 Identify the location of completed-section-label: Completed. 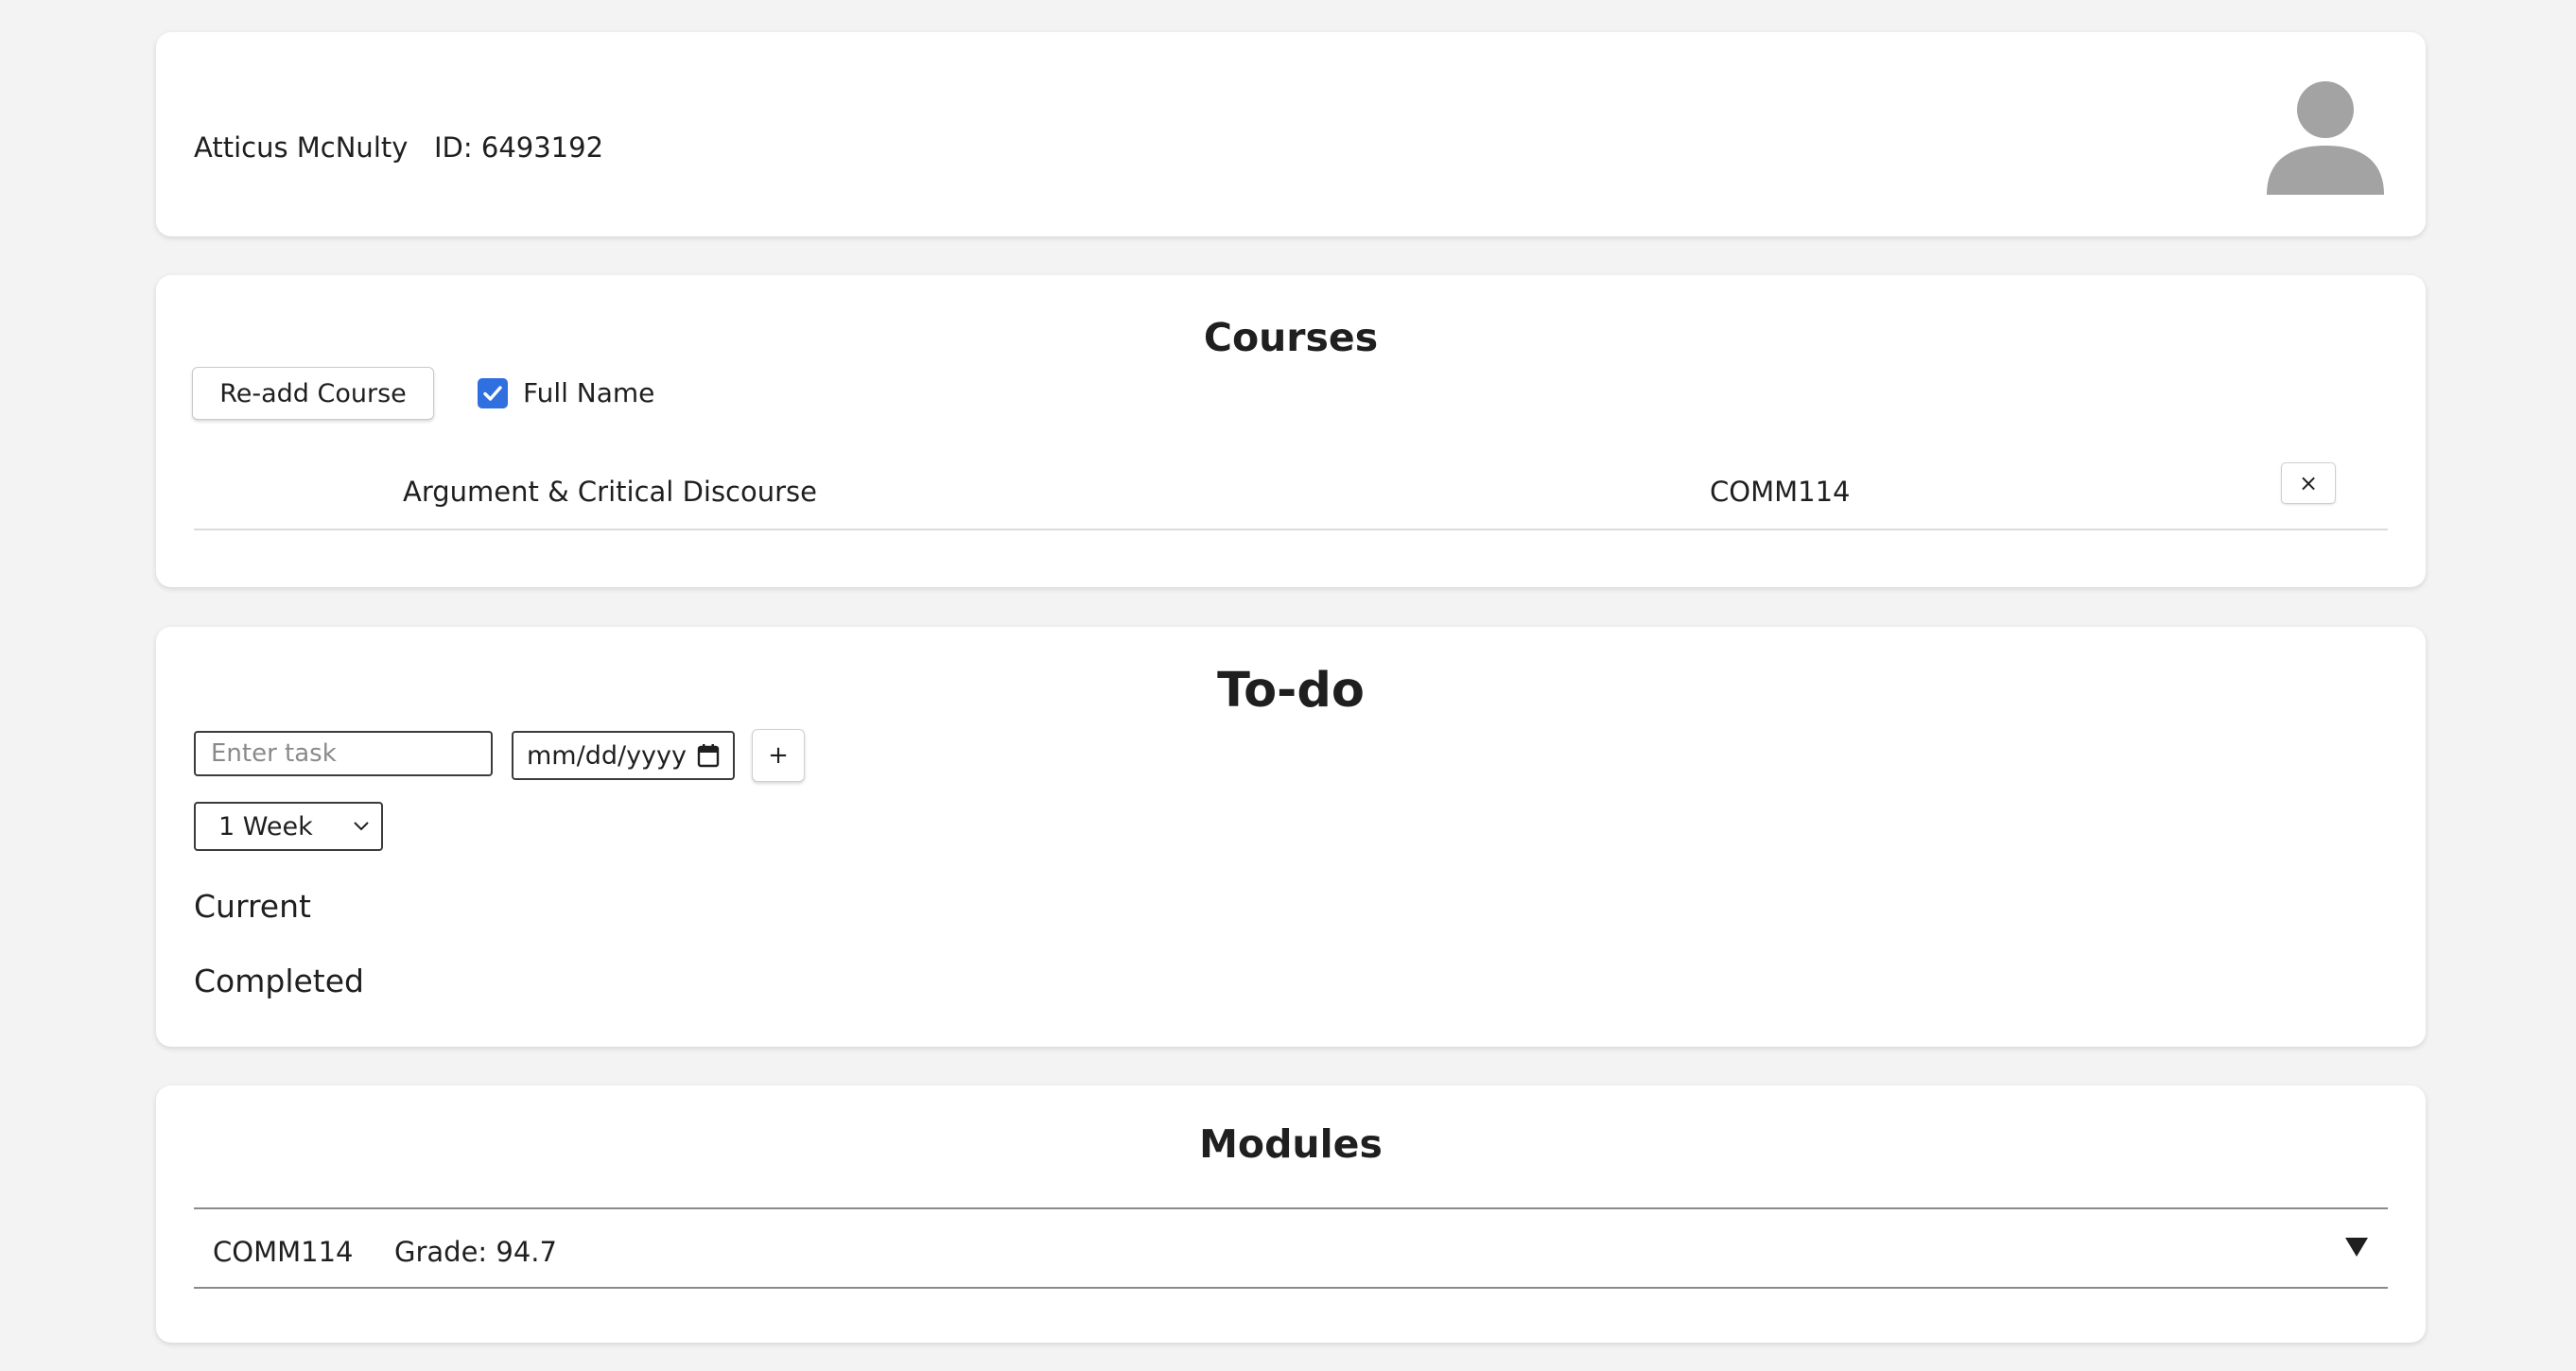
(279, 981).